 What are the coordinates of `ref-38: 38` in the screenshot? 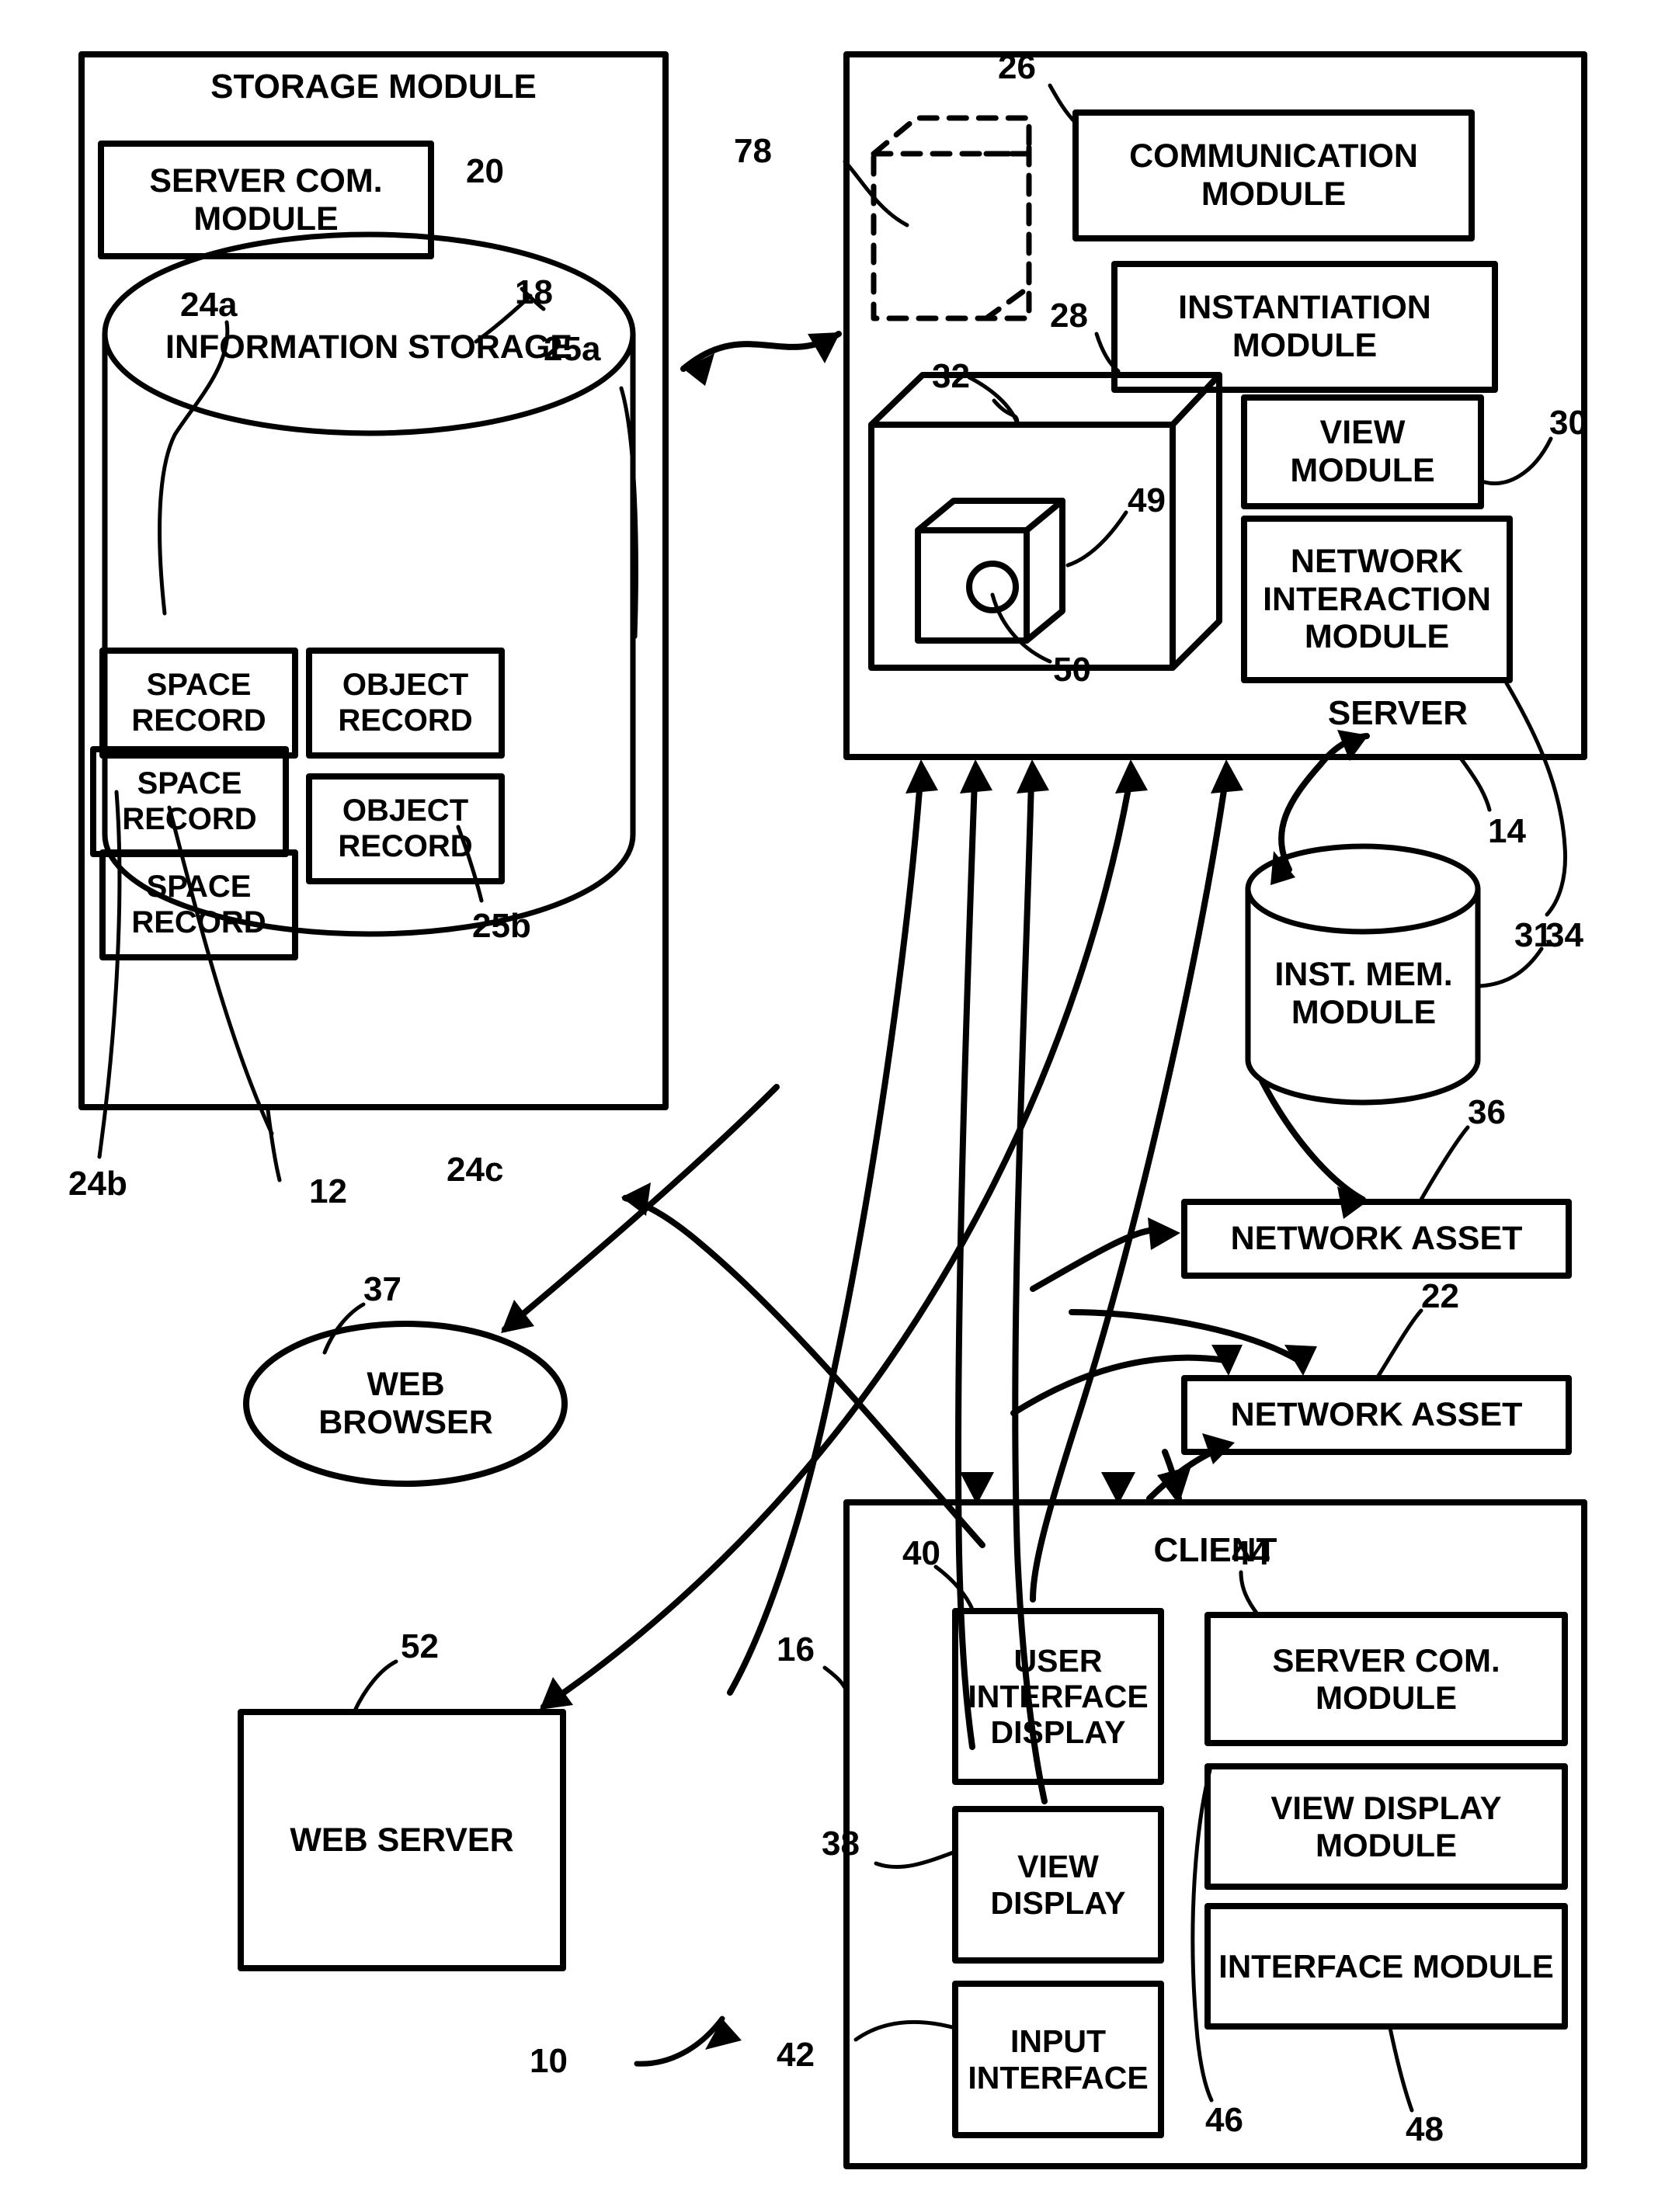 It's located at (841, 1844).